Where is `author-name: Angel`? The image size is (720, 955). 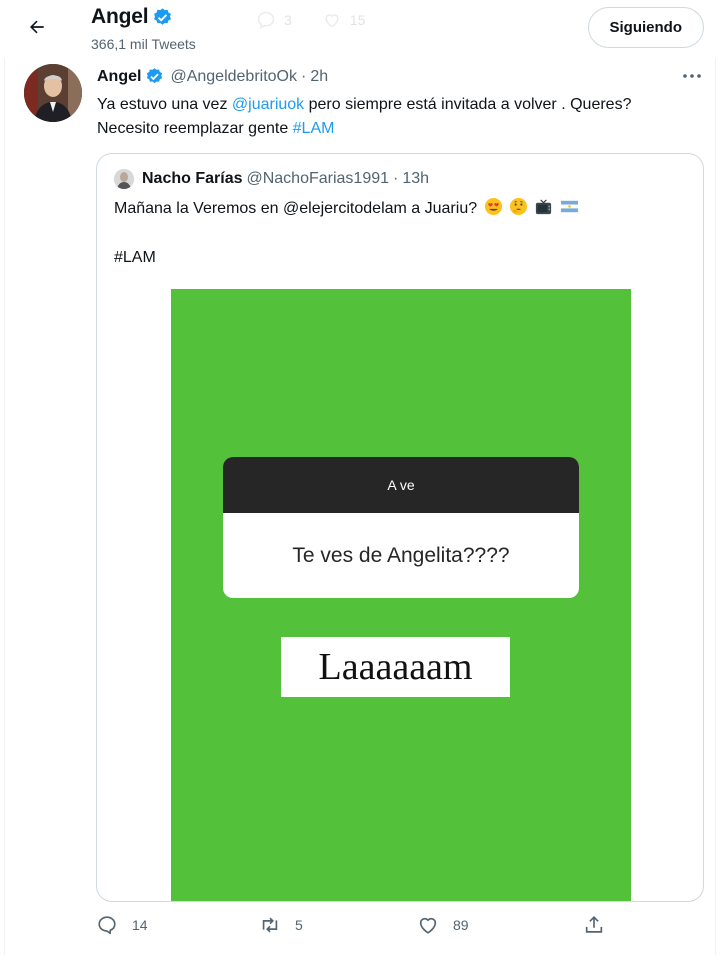
author-name: Angel is located at coordinates (119, 77).